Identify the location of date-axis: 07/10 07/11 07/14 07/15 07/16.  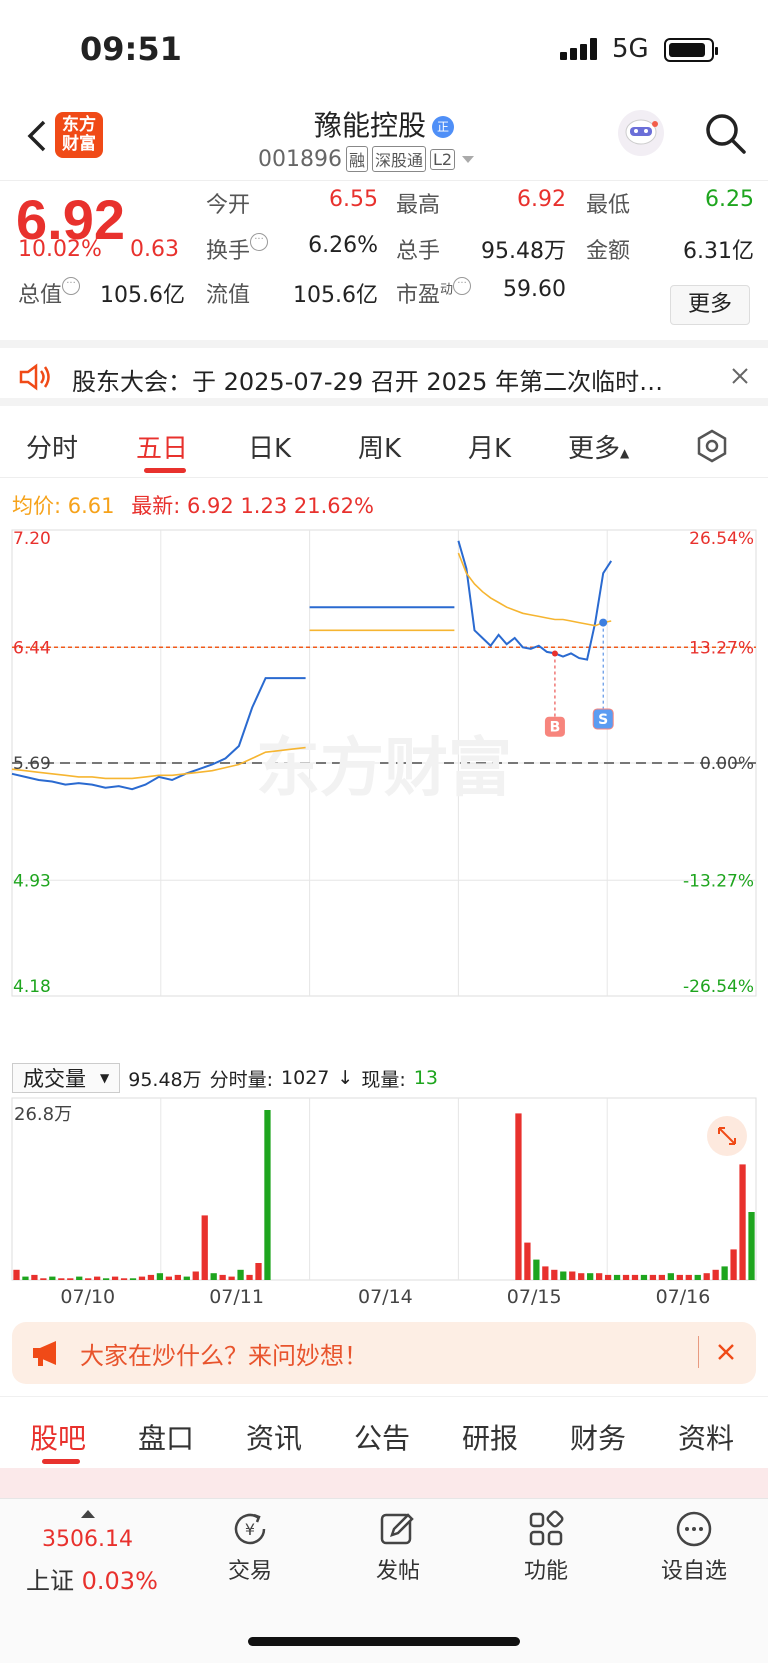
(384, 1300).